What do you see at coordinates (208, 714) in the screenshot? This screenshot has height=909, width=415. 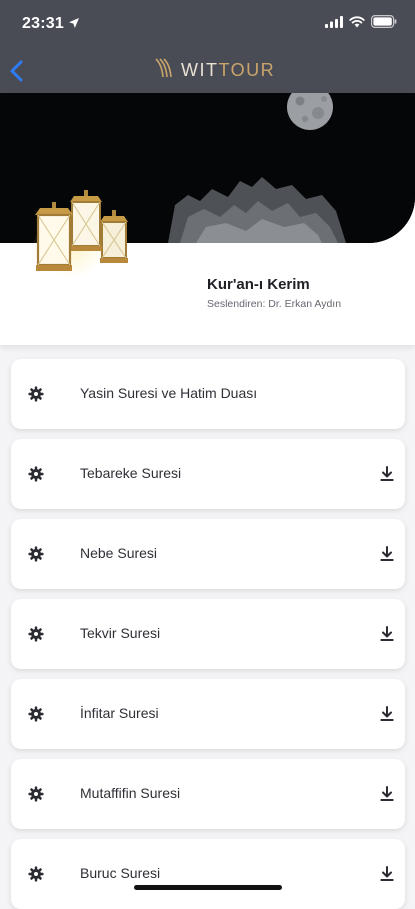 I see `list-item: İnfitar Suresi` at bounding box center [208, 714].